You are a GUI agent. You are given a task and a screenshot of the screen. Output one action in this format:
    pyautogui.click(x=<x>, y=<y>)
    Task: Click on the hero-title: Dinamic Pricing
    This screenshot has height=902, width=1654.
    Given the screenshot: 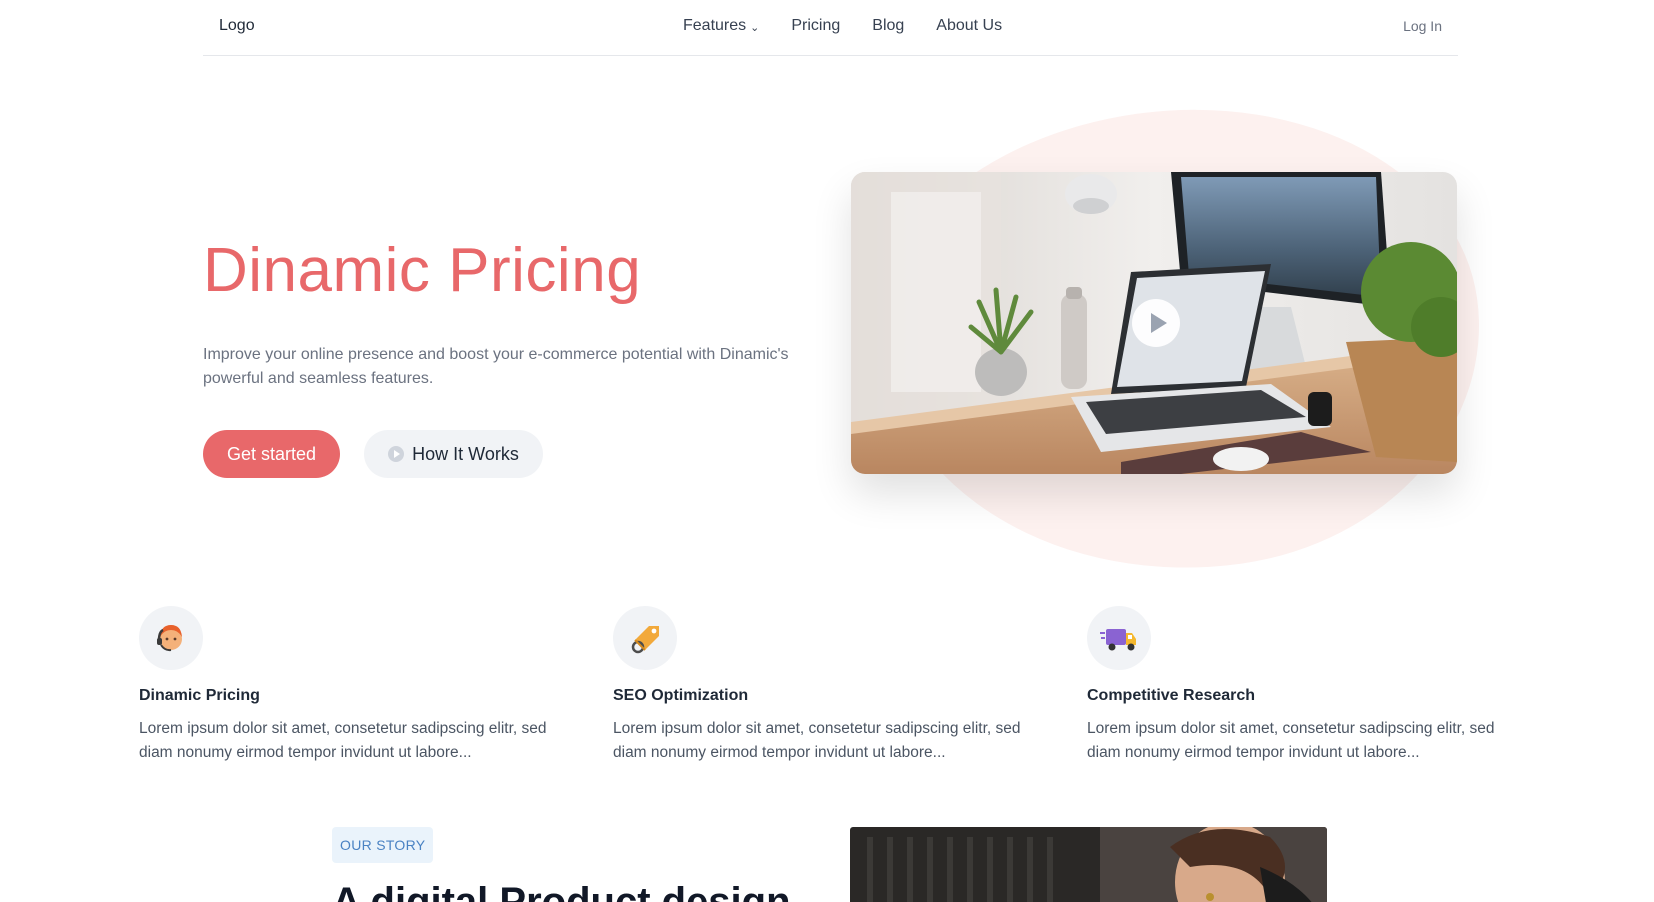 What is the action you would take?
    pyautogui.click(x=422, y=270)
    